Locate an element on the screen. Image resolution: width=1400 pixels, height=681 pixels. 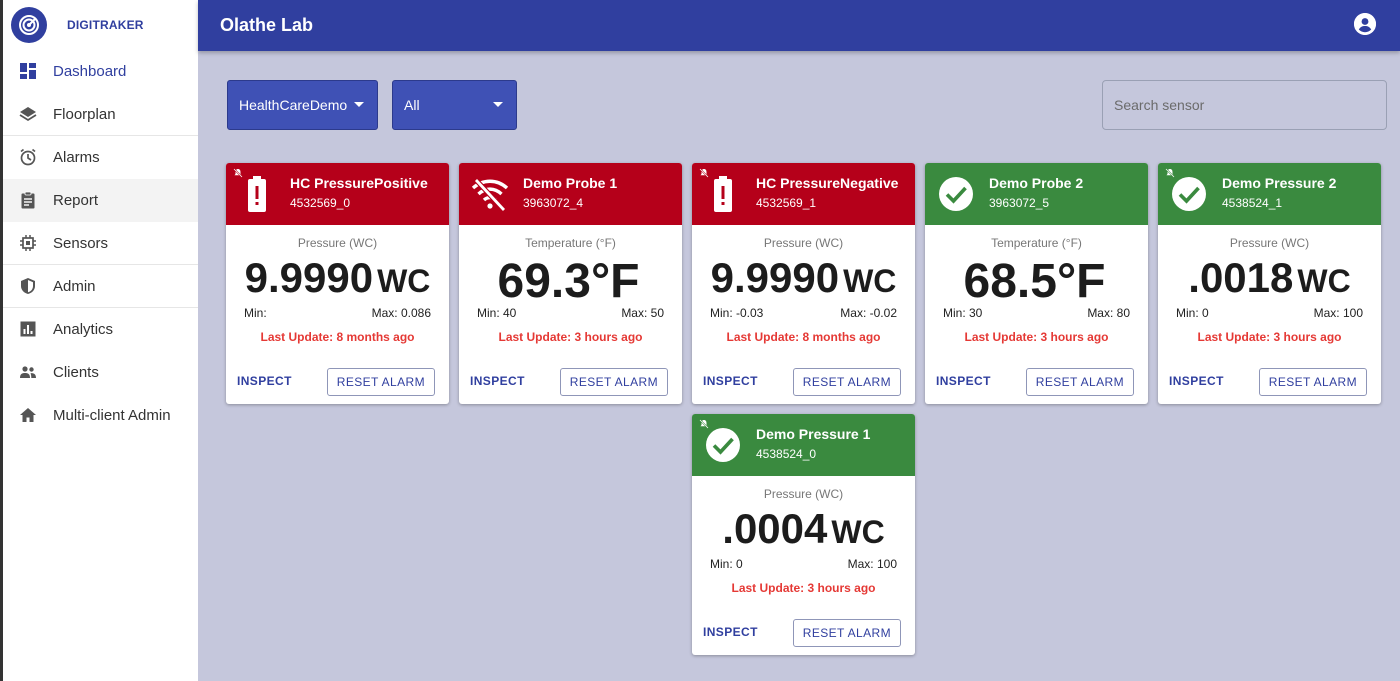
sensor-reading: .0004 WC is located at coordinates (803, 531).